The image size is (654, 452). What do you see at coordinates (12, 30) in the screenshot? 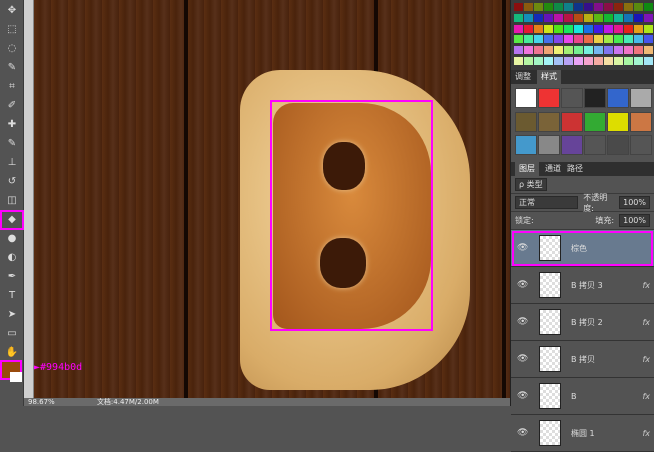
I see `marquee-tool-icon: ⬚` at bounding box center [12, 30].